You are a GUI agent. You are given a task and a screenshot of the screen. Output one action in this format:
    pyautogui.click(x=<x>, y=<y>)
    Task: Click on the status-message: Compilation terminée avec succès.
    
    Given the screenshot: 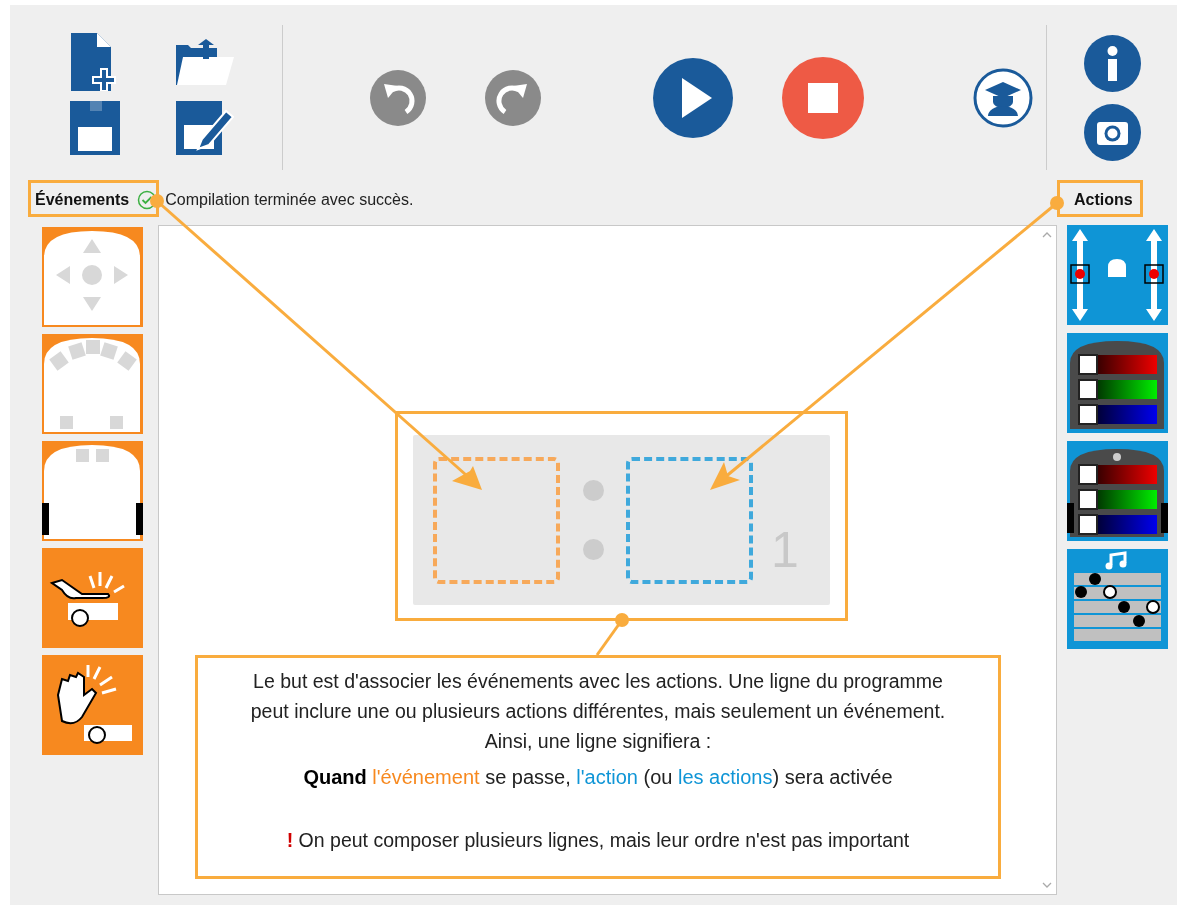 What is the action you would take?
    pyautogui.click(x=289, y=200)
    